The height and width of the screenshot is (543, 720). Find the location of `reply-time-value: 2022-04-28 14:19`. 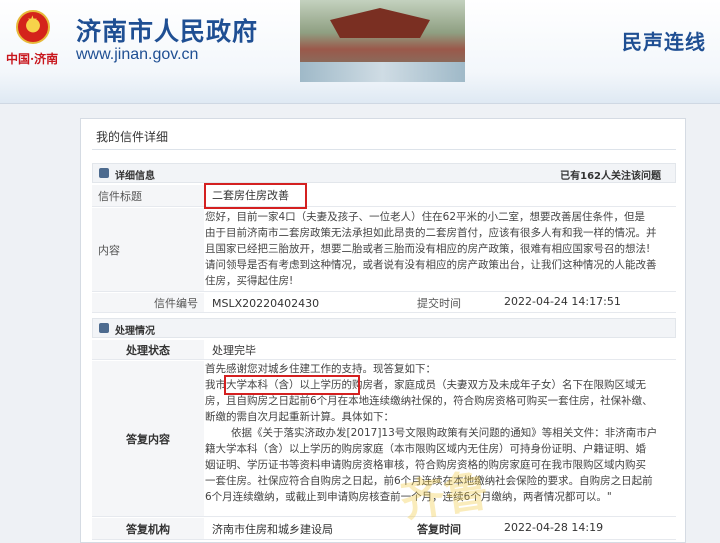

reply-time-value: 2022-04-28 14:19 is located at coordinates (554, 527).